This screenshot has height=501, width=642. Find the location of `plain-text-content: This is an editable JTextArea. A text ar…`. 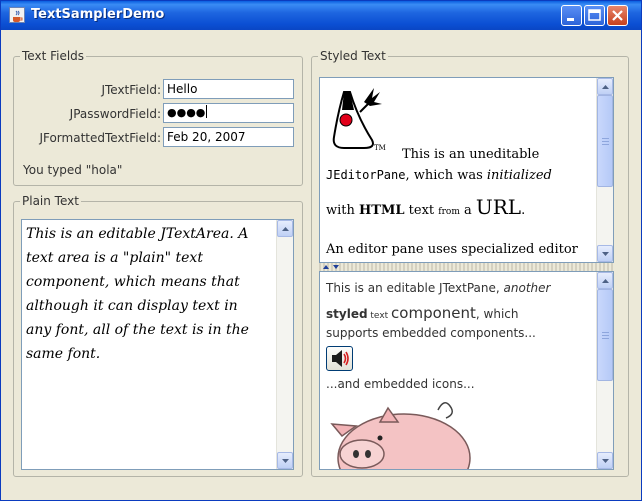

plain-text-content: This is an editable JTextArea. A text ar… is located at coordinates (148, 294).